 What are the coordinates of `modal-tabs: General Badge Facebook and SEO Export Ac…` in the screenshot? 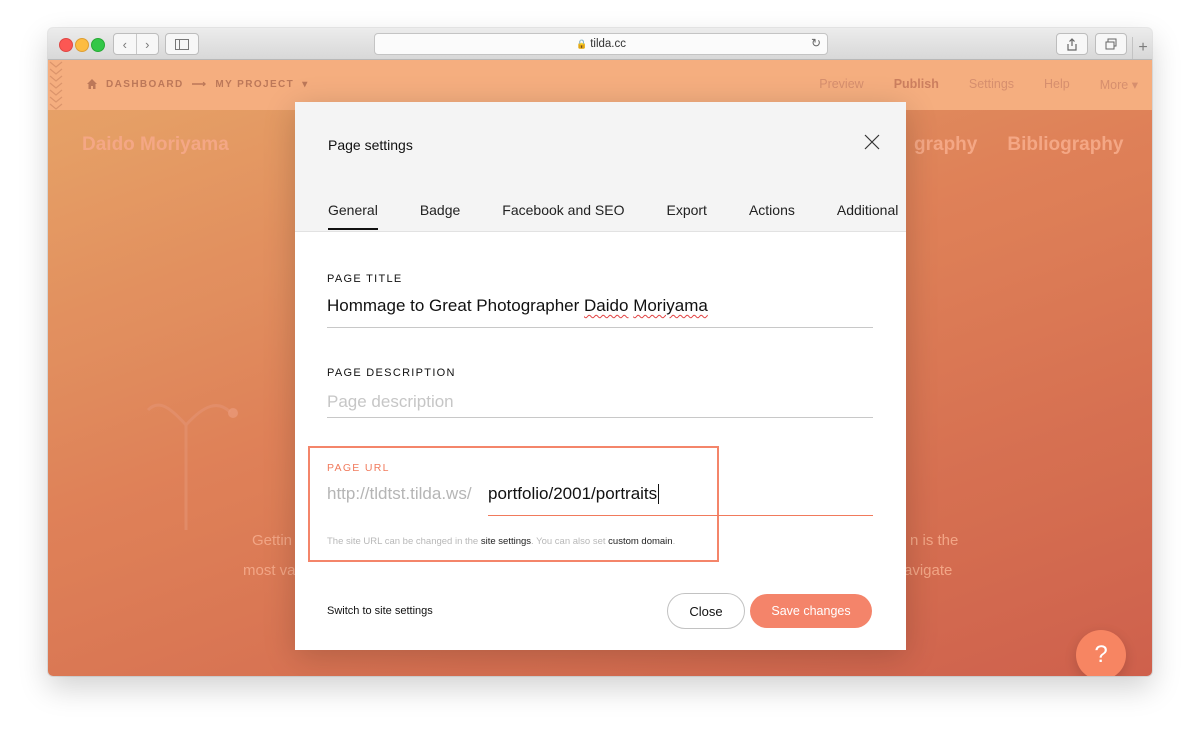 It's located at (613, 216).